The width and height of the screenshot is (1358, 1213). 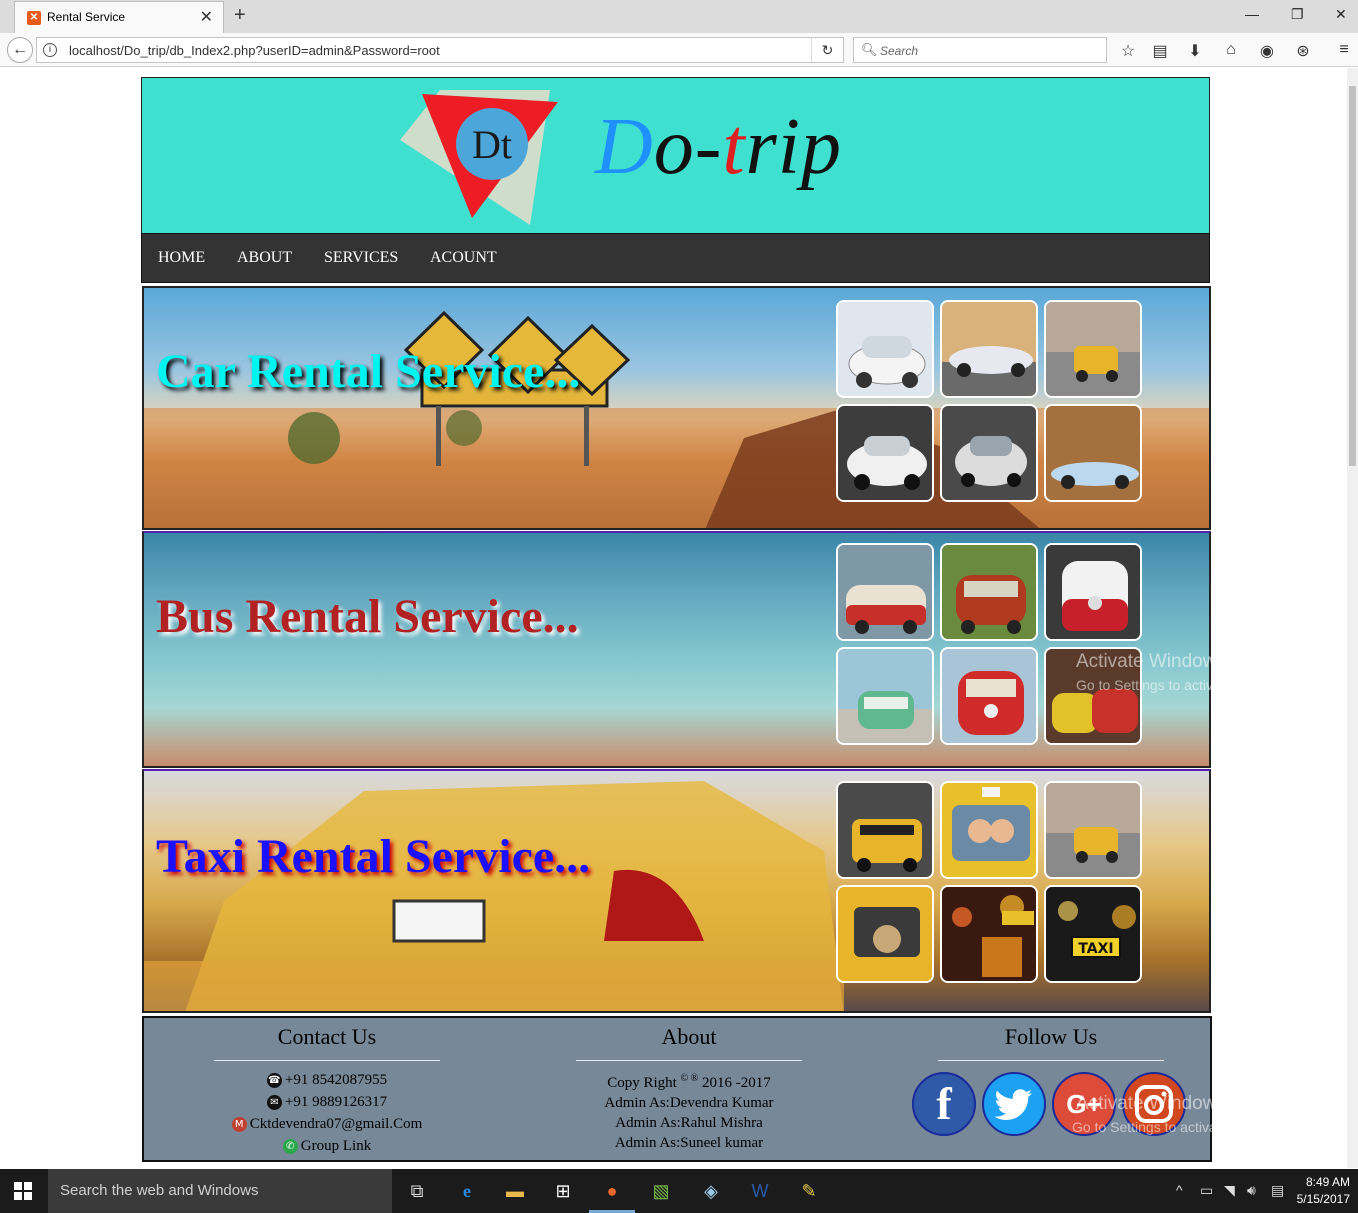 I want to click on group-link: Group Link, so click(x=336, y=1146).